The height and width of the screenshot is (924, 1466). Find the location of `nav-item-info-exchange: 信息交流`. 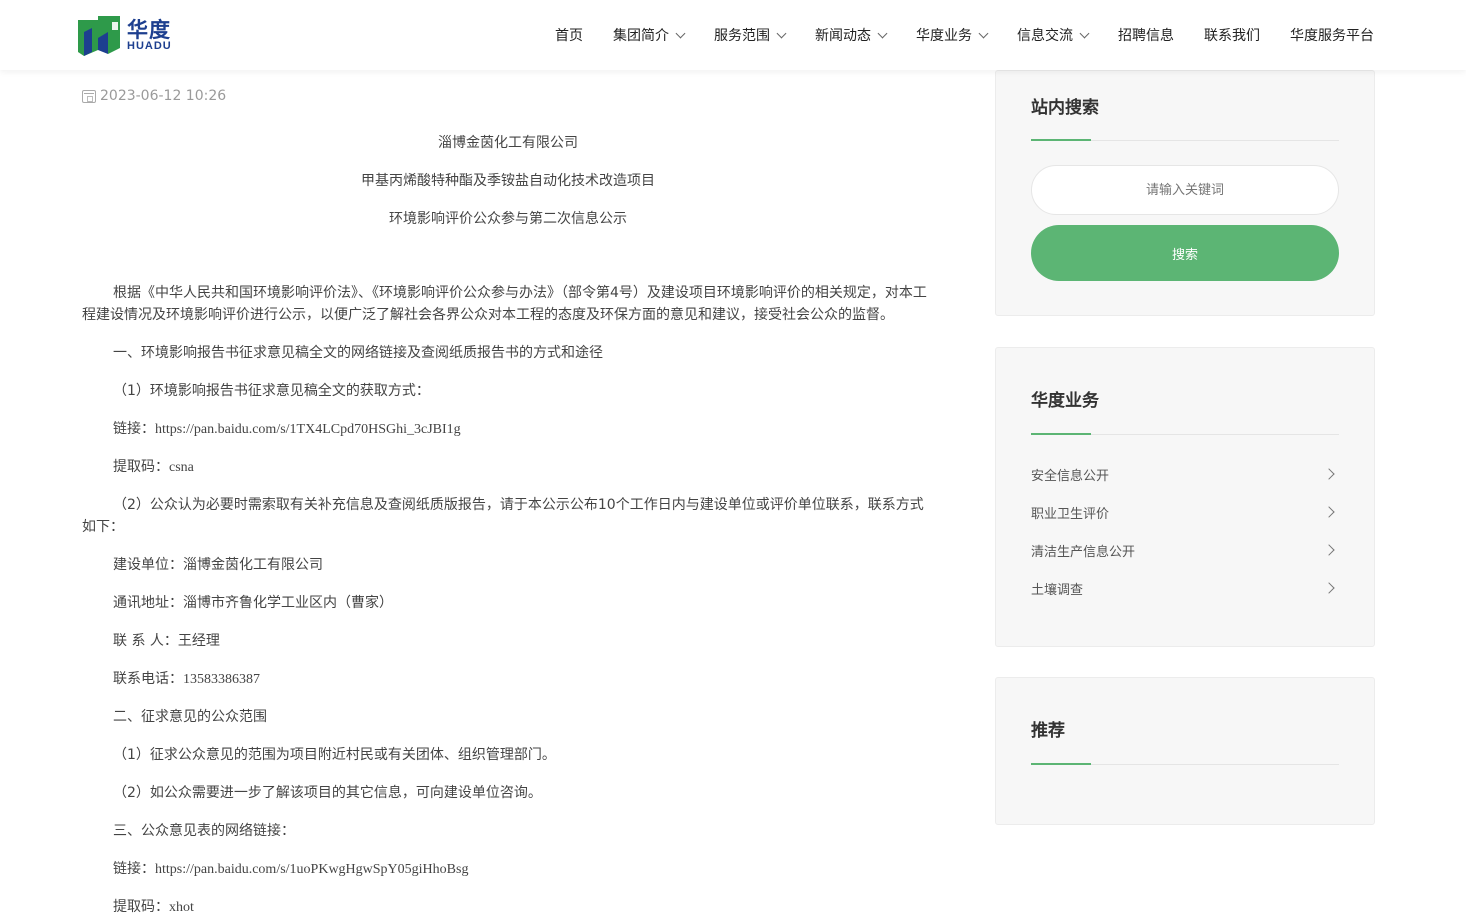

nav-item-info-exchange: 信息交流 is located at coordinates (1053, 35).